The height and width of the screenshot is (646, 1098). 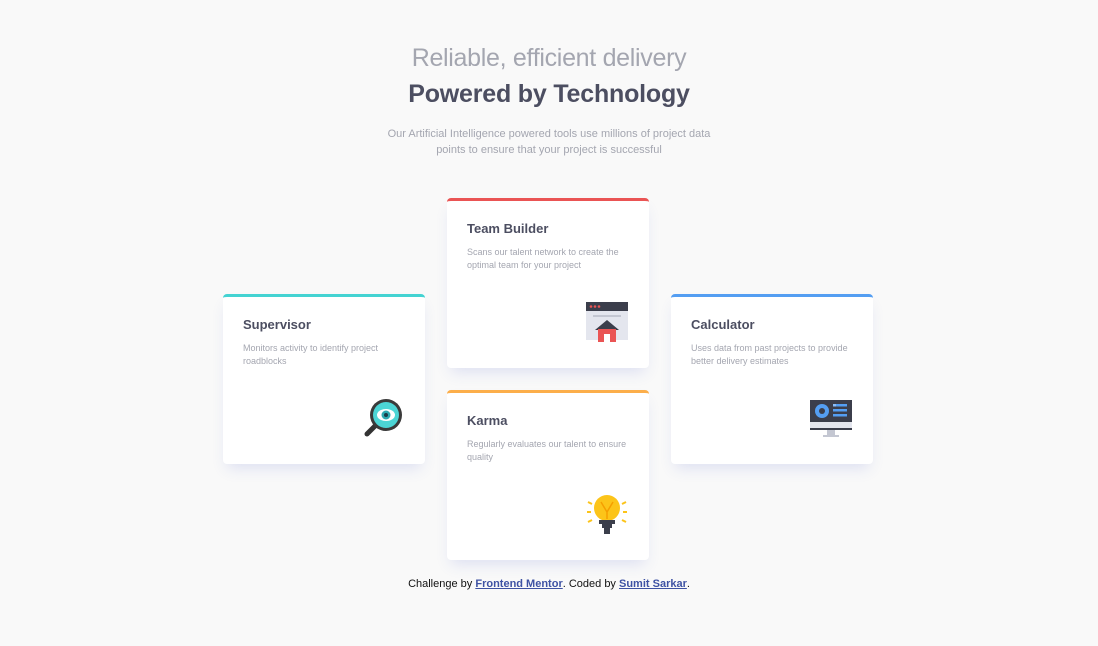 I want to click on card-title: Calculator, so click(x=723, y=324).